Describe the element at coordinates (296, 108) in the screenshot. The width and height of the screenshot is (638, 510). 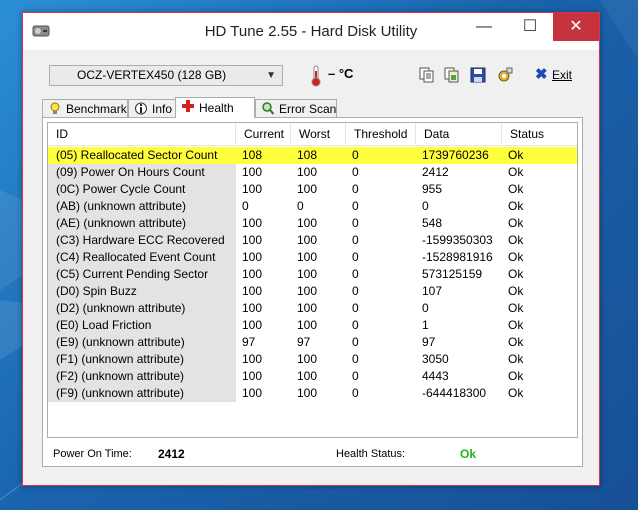
I see `tab-error-scan: Error Scan` at that location.